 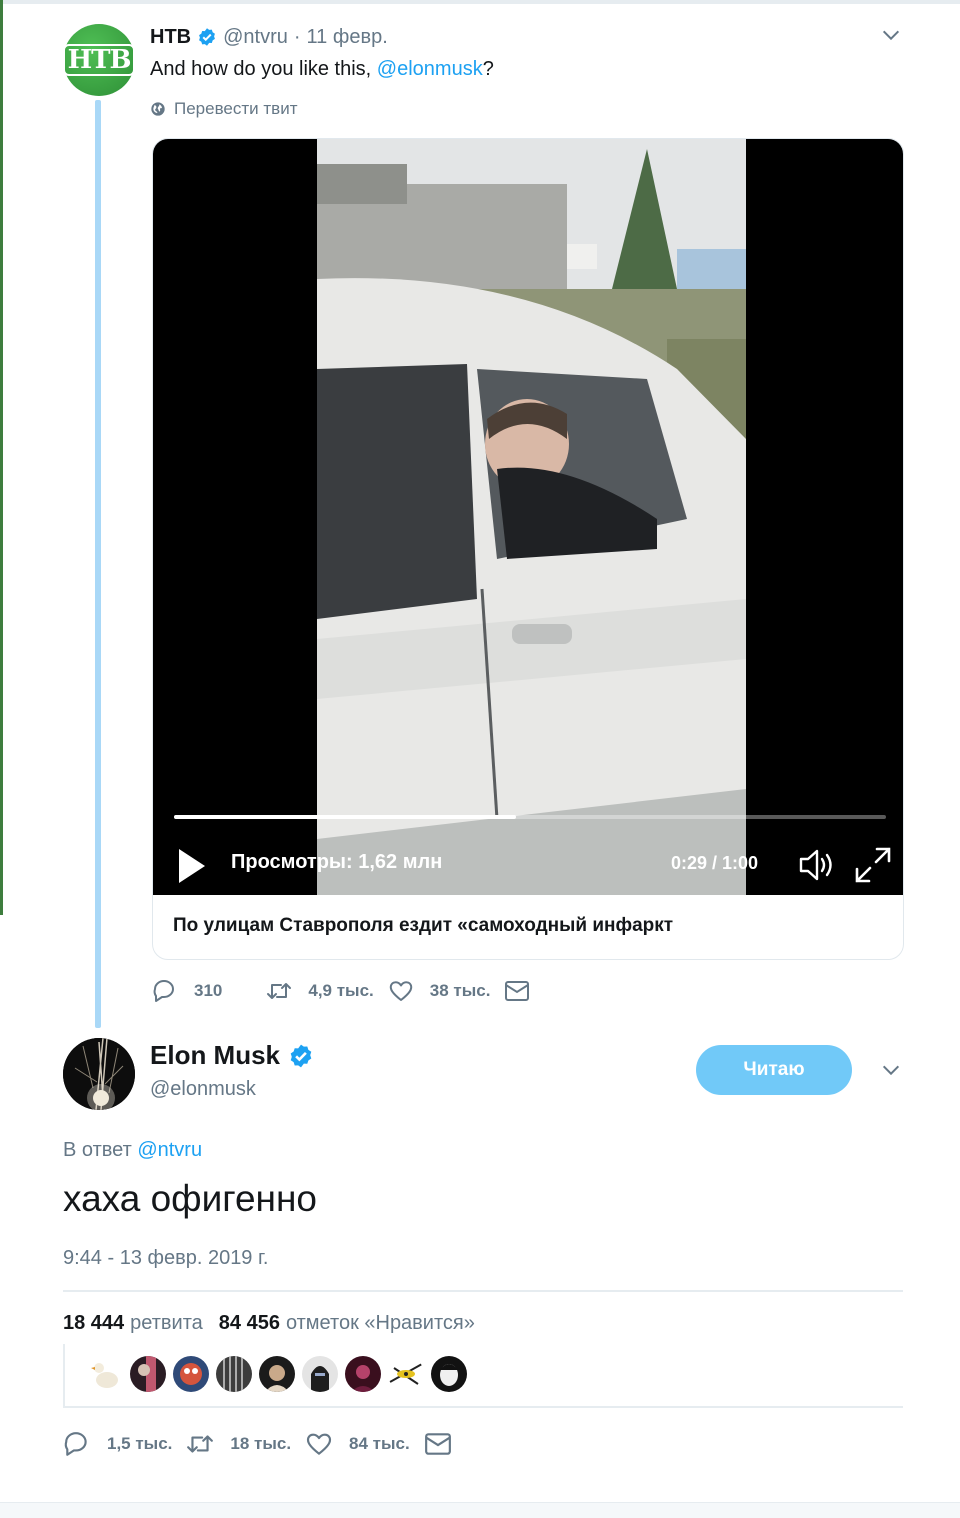 I want to click on reply-mention-link: @ntvru, so click(x=169, y=1150).